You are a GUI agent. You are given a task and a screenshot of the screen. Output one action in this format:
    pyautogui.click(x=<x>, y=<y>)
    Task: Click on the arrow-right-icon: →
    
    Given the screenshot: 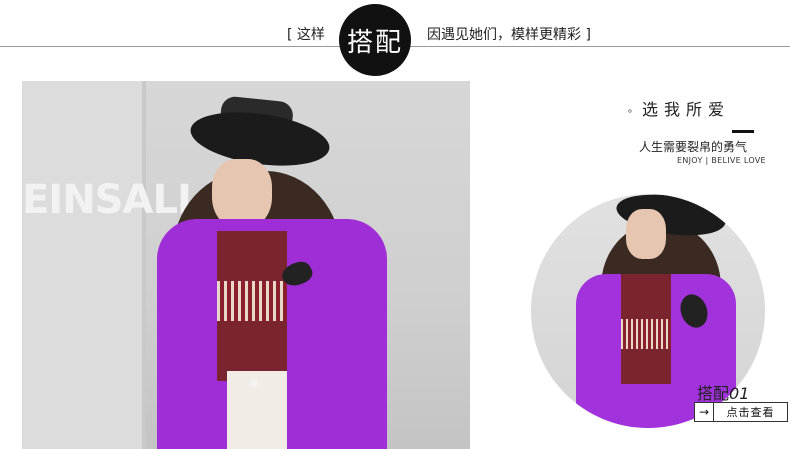 What is the action you would take?
    pyautogui.click(x=704, y=412)
    